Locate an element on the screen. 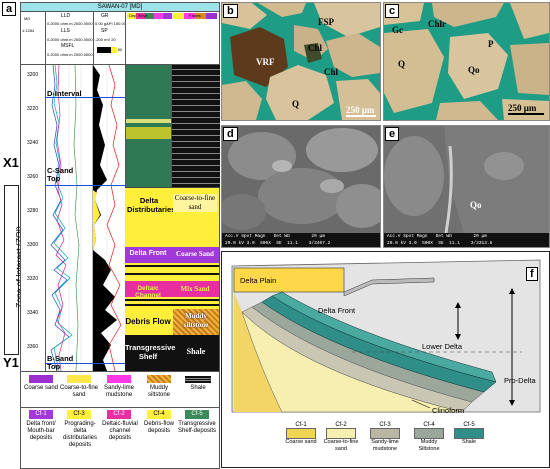  assoc-cf4: Cf-4 is located at coordinates (159, 414).